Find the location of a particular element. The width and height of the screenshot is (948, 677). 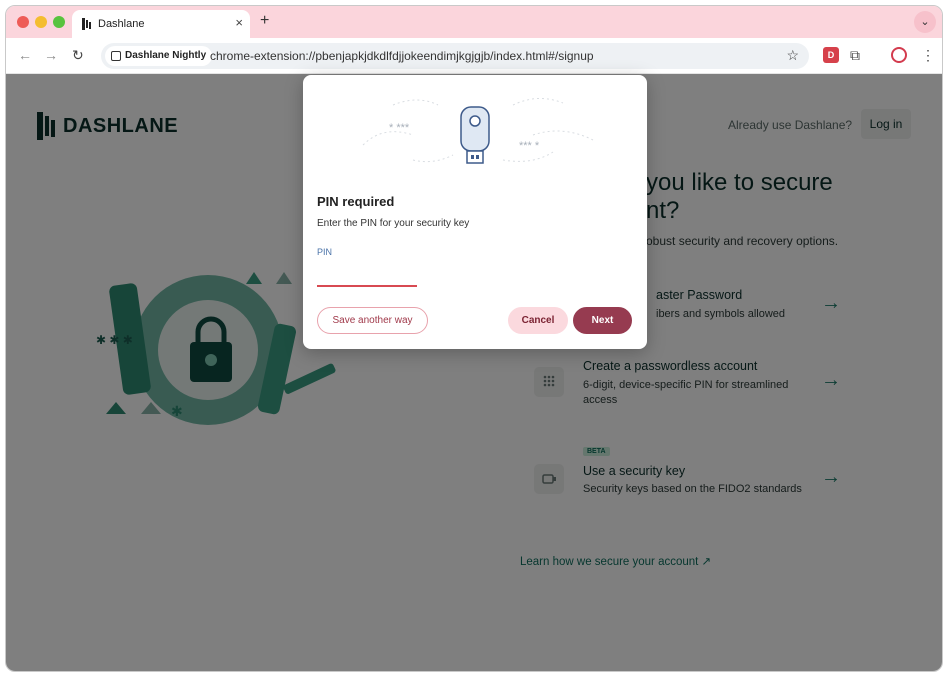

pin-label: PIN is located at coordinates (325, 252).